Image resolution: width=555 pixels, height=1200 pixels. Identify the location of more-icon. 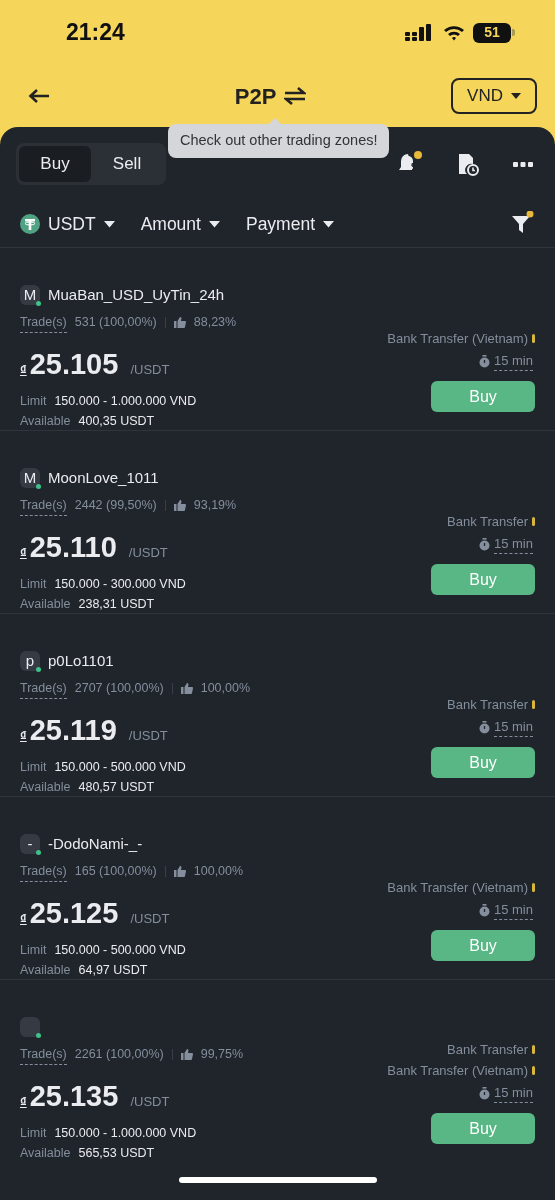
(523, 164).